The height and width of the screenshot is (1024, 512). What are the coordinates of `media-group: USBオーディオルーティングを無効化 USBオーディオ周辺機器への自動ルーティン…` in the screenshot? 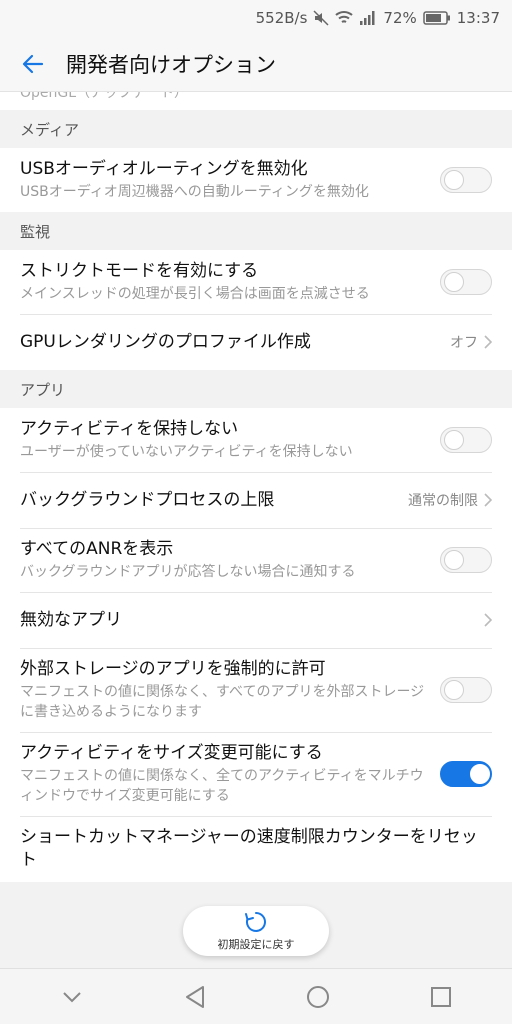 It's located at (256, 180).